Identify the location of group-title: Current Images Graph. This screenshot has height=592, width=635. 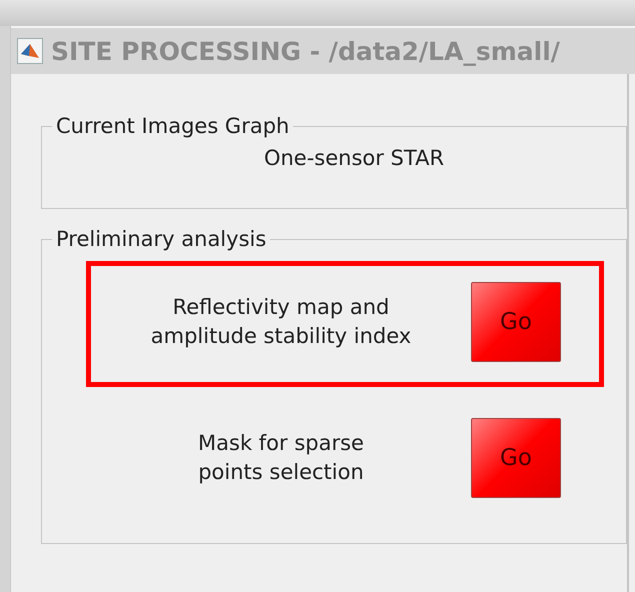
(172, 126).